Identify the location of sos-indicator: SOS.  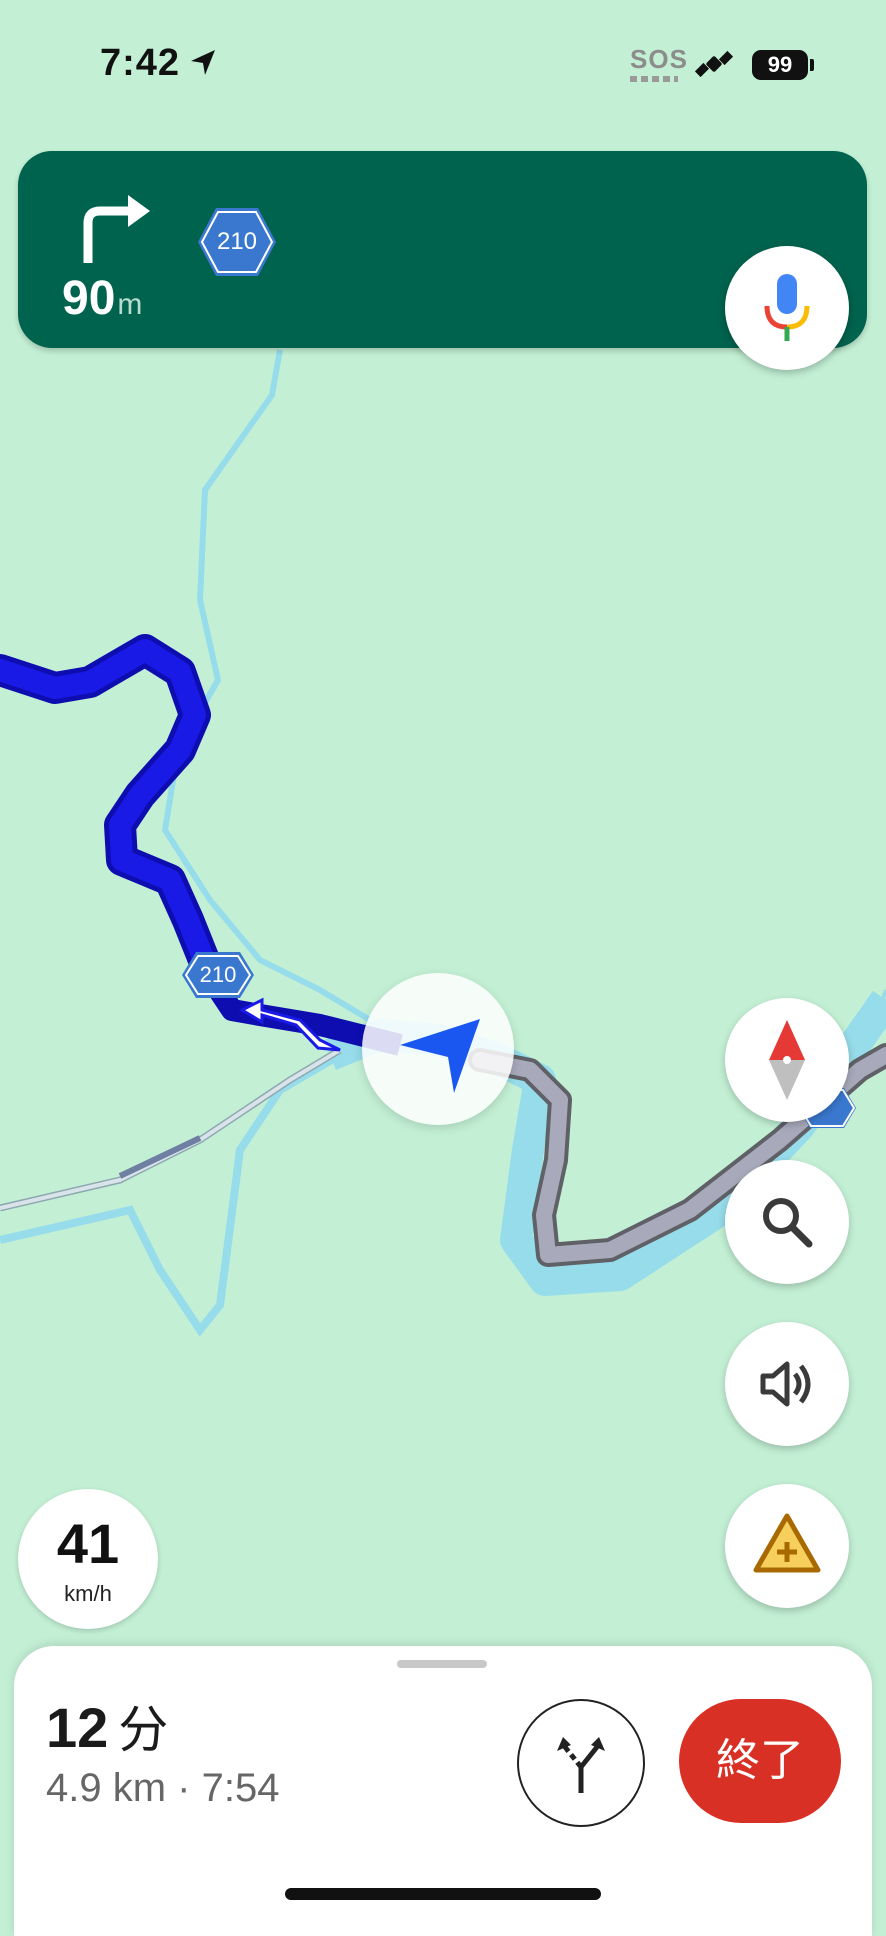
(659, 59).